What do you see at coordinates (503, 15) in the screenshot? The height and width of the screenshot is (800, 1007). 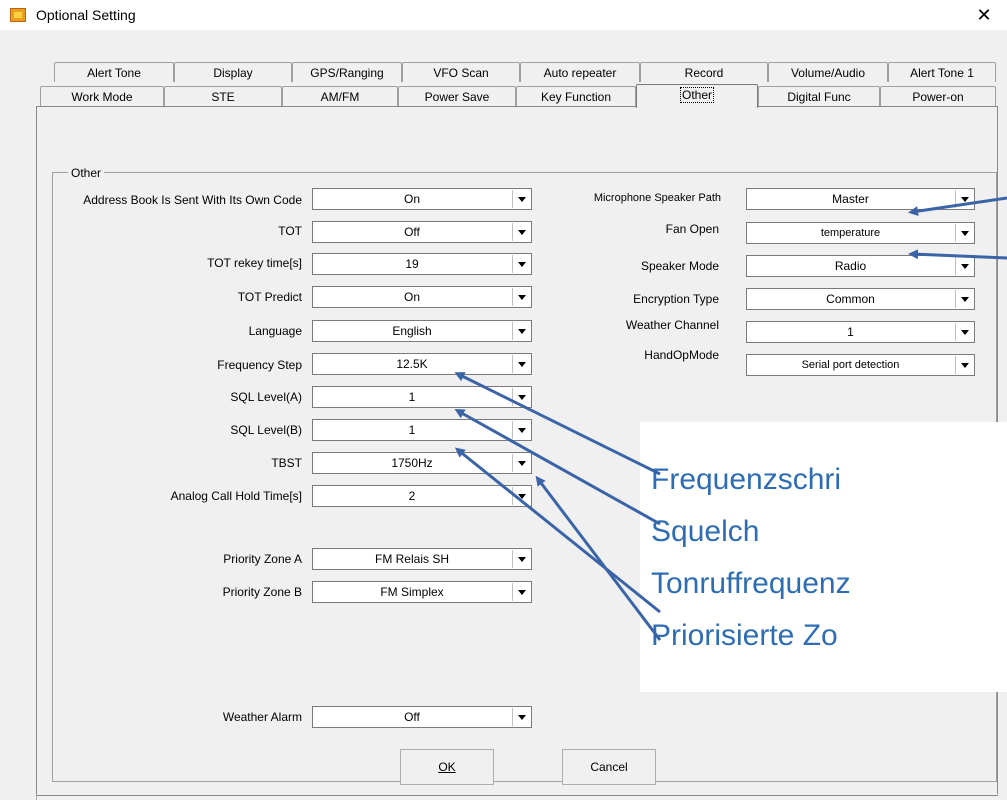 I see `title-bar: Optional Setting ✕` at bounding box center [503, 15].